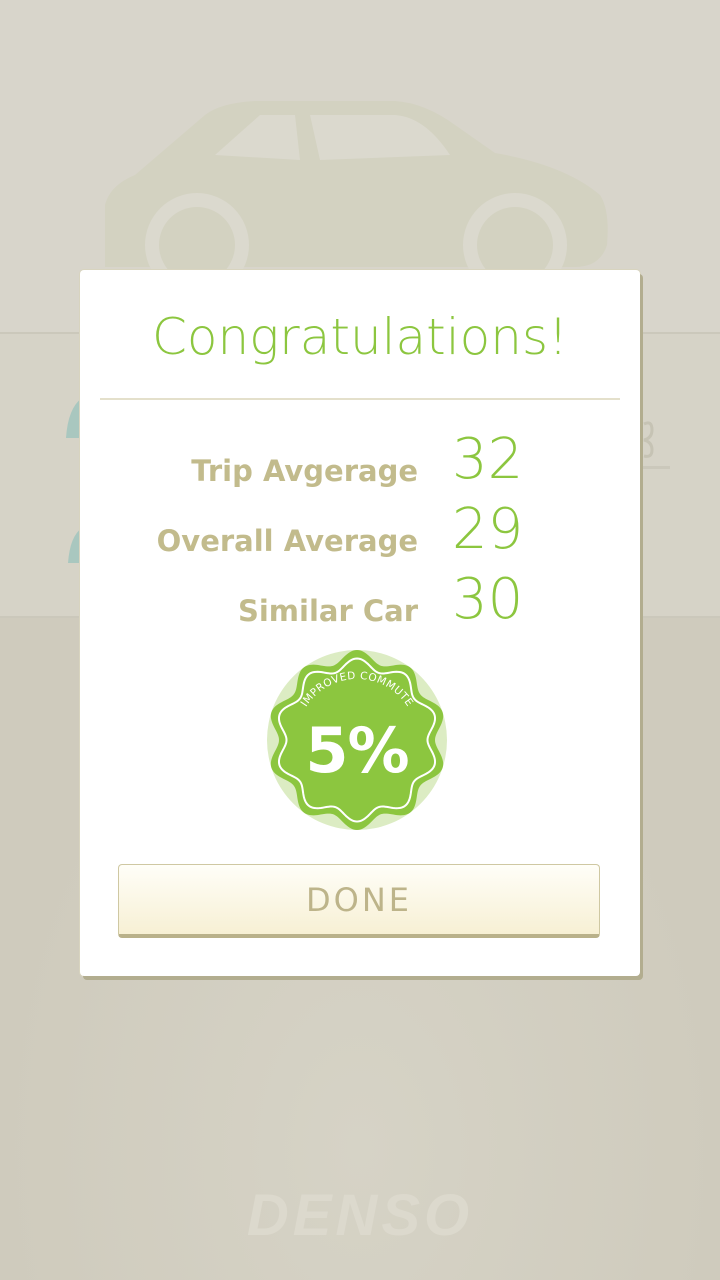  Describe the element at coordinates (287, 541) in the screenshot. I see `stat-label: Overall Average` at that location.